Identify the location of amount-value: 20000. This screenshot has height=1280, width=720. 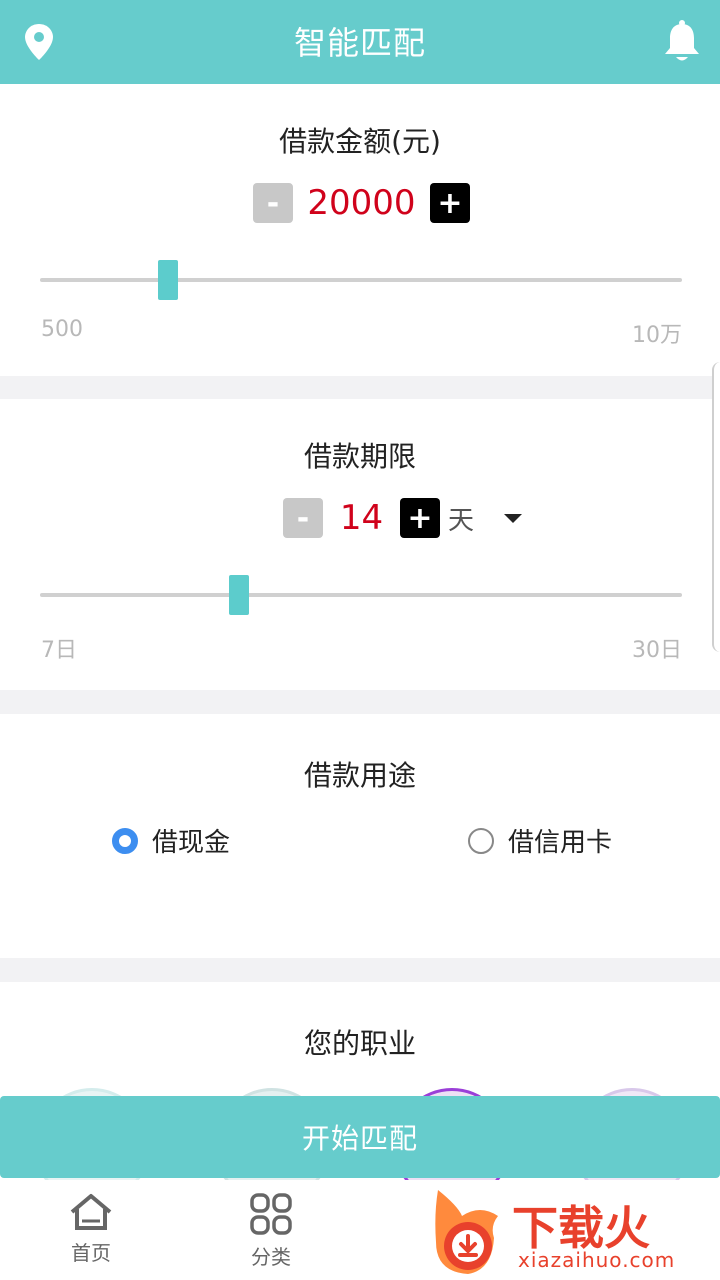
(361, 203).